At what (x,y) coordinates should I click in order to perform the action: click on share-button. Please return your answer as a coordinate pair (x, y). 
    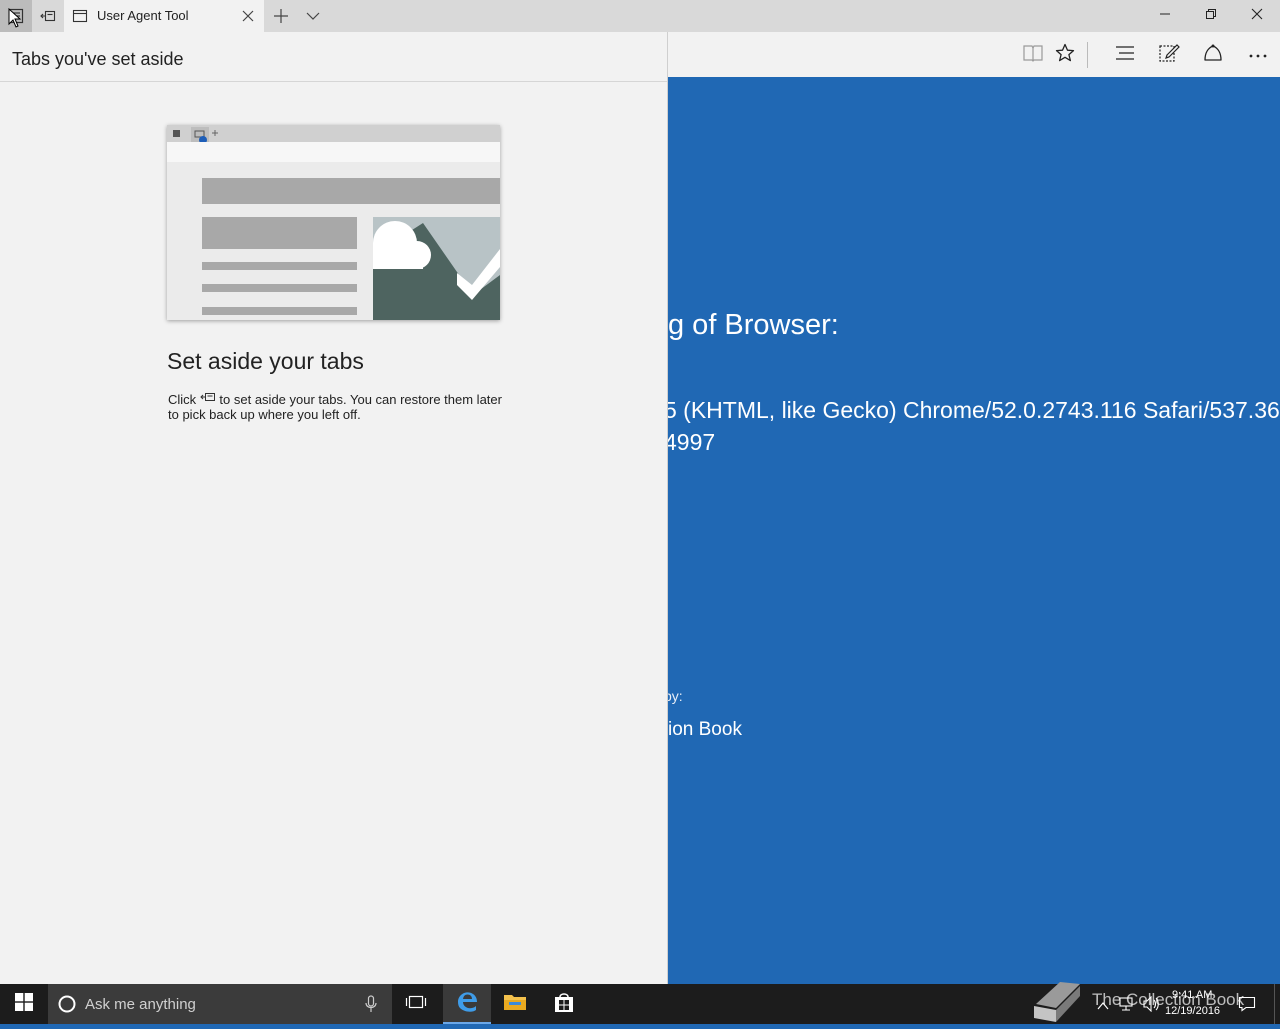
    Looking at the image, I should click on (1213, 55).